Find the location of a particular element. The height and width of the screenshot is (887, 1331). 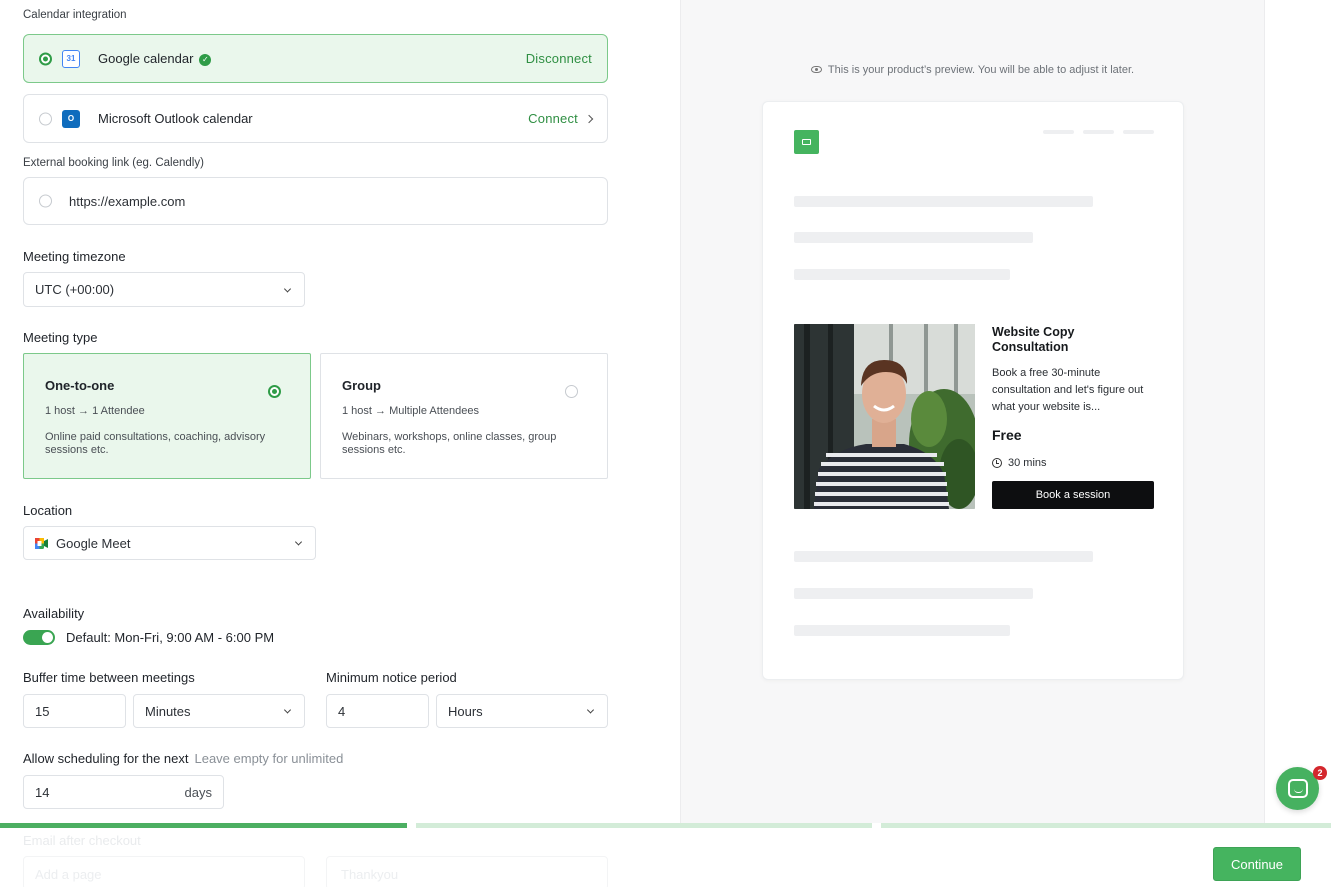

external-link-radio is located at coordinates (45, 201).